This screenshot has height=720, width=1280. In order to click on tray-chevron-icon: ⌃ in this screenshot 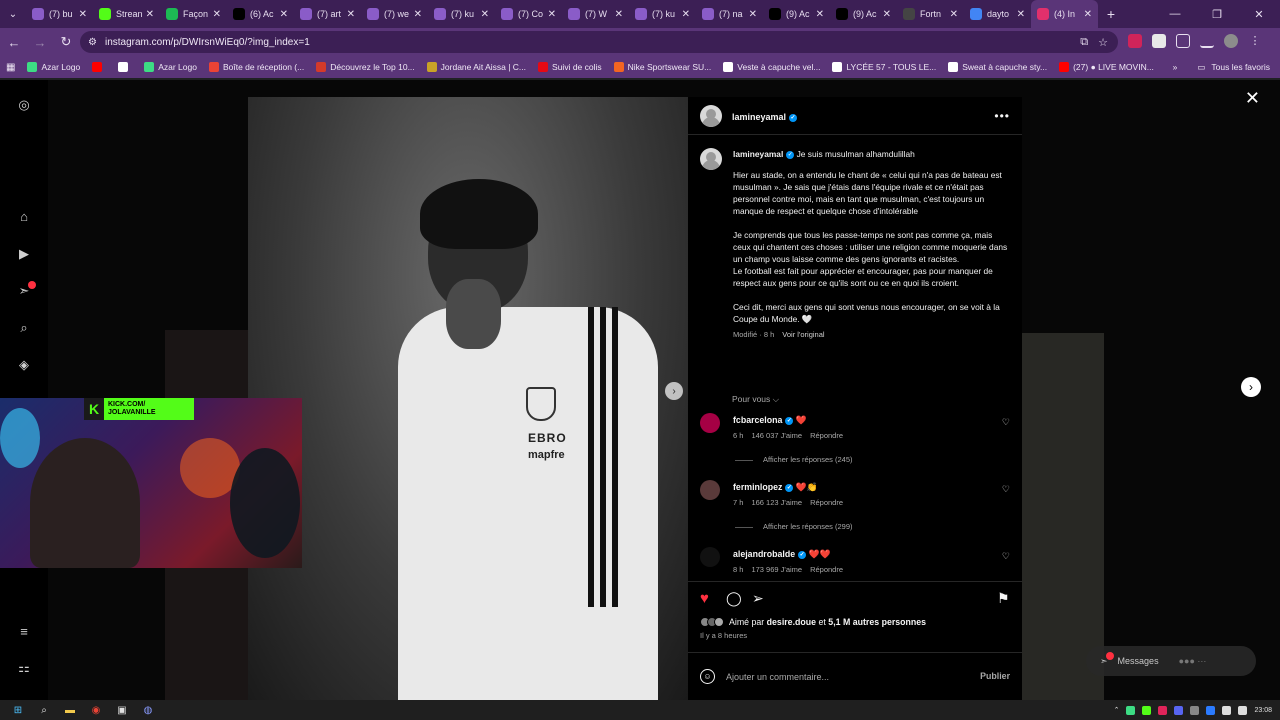, I will do `click(1117, 710)`.